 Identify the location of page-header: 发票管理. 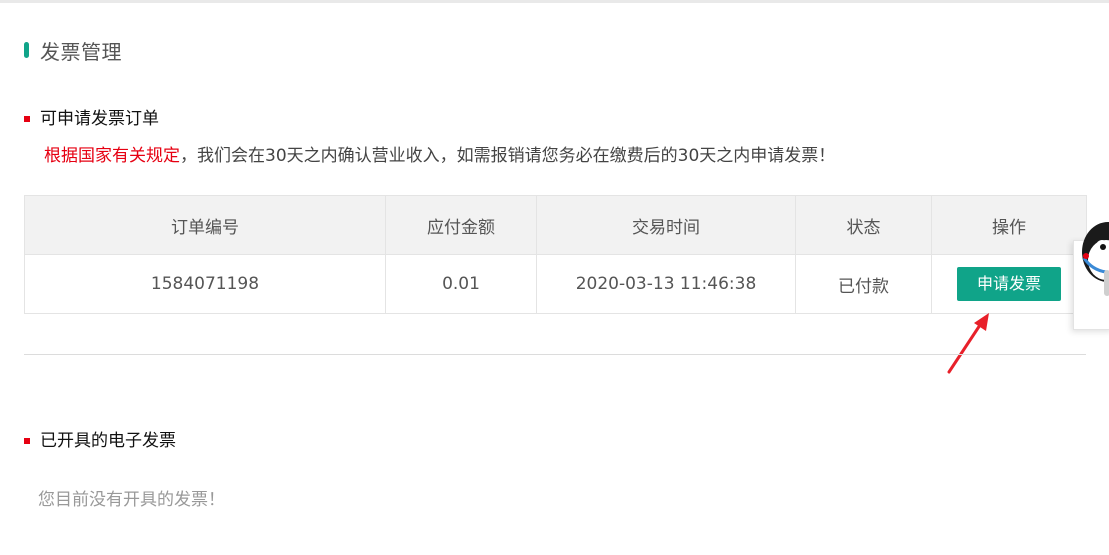
(73, 50).